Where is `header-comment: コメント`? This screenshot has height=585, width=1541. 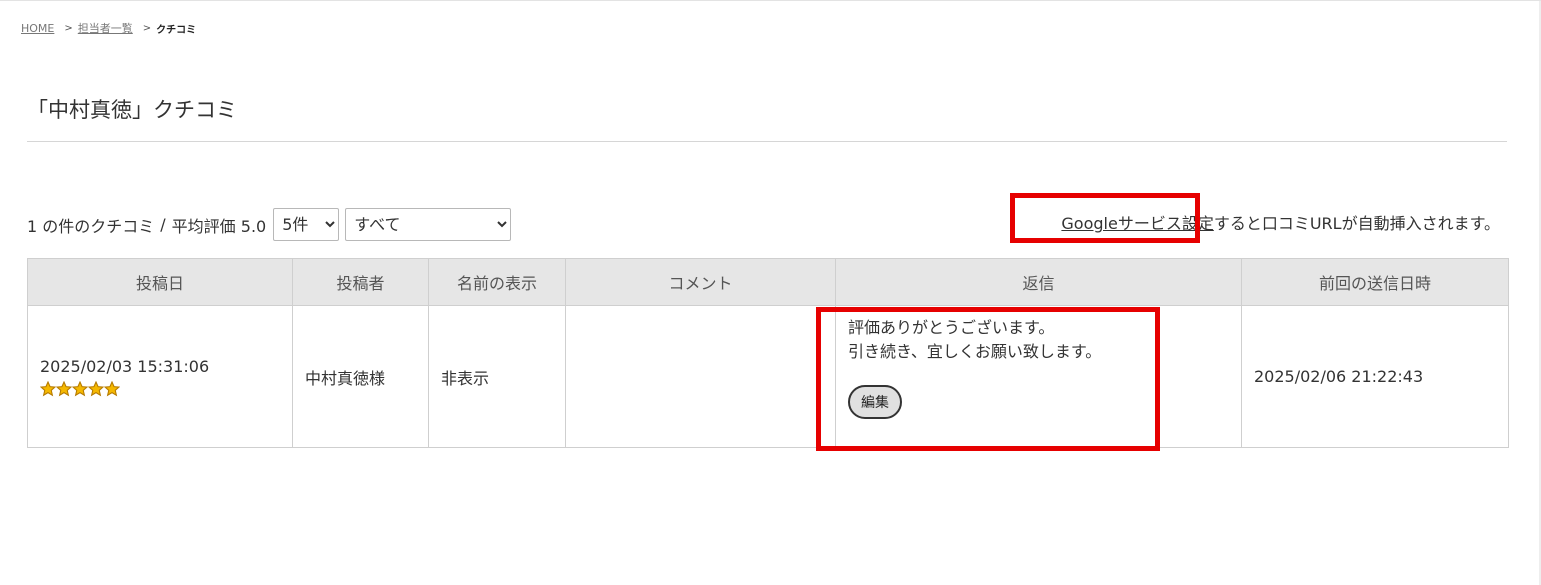
header-comment: コメント is located at coordinates (700, 282).